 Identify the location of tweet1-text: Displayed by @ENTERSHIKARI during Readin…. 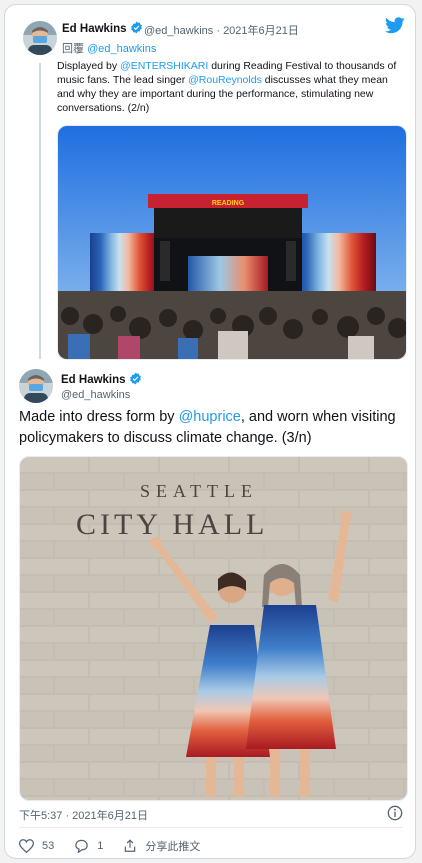
(227, 87).